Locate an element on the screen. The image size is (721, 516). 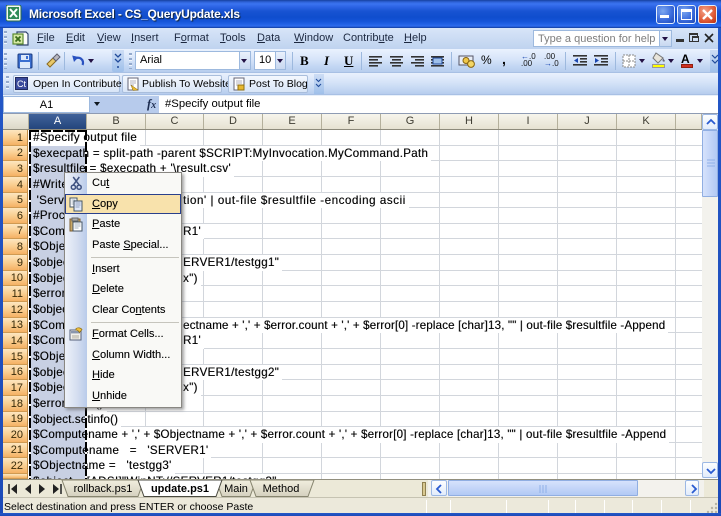
svg-text: Method is located at coordinates (281, 489).